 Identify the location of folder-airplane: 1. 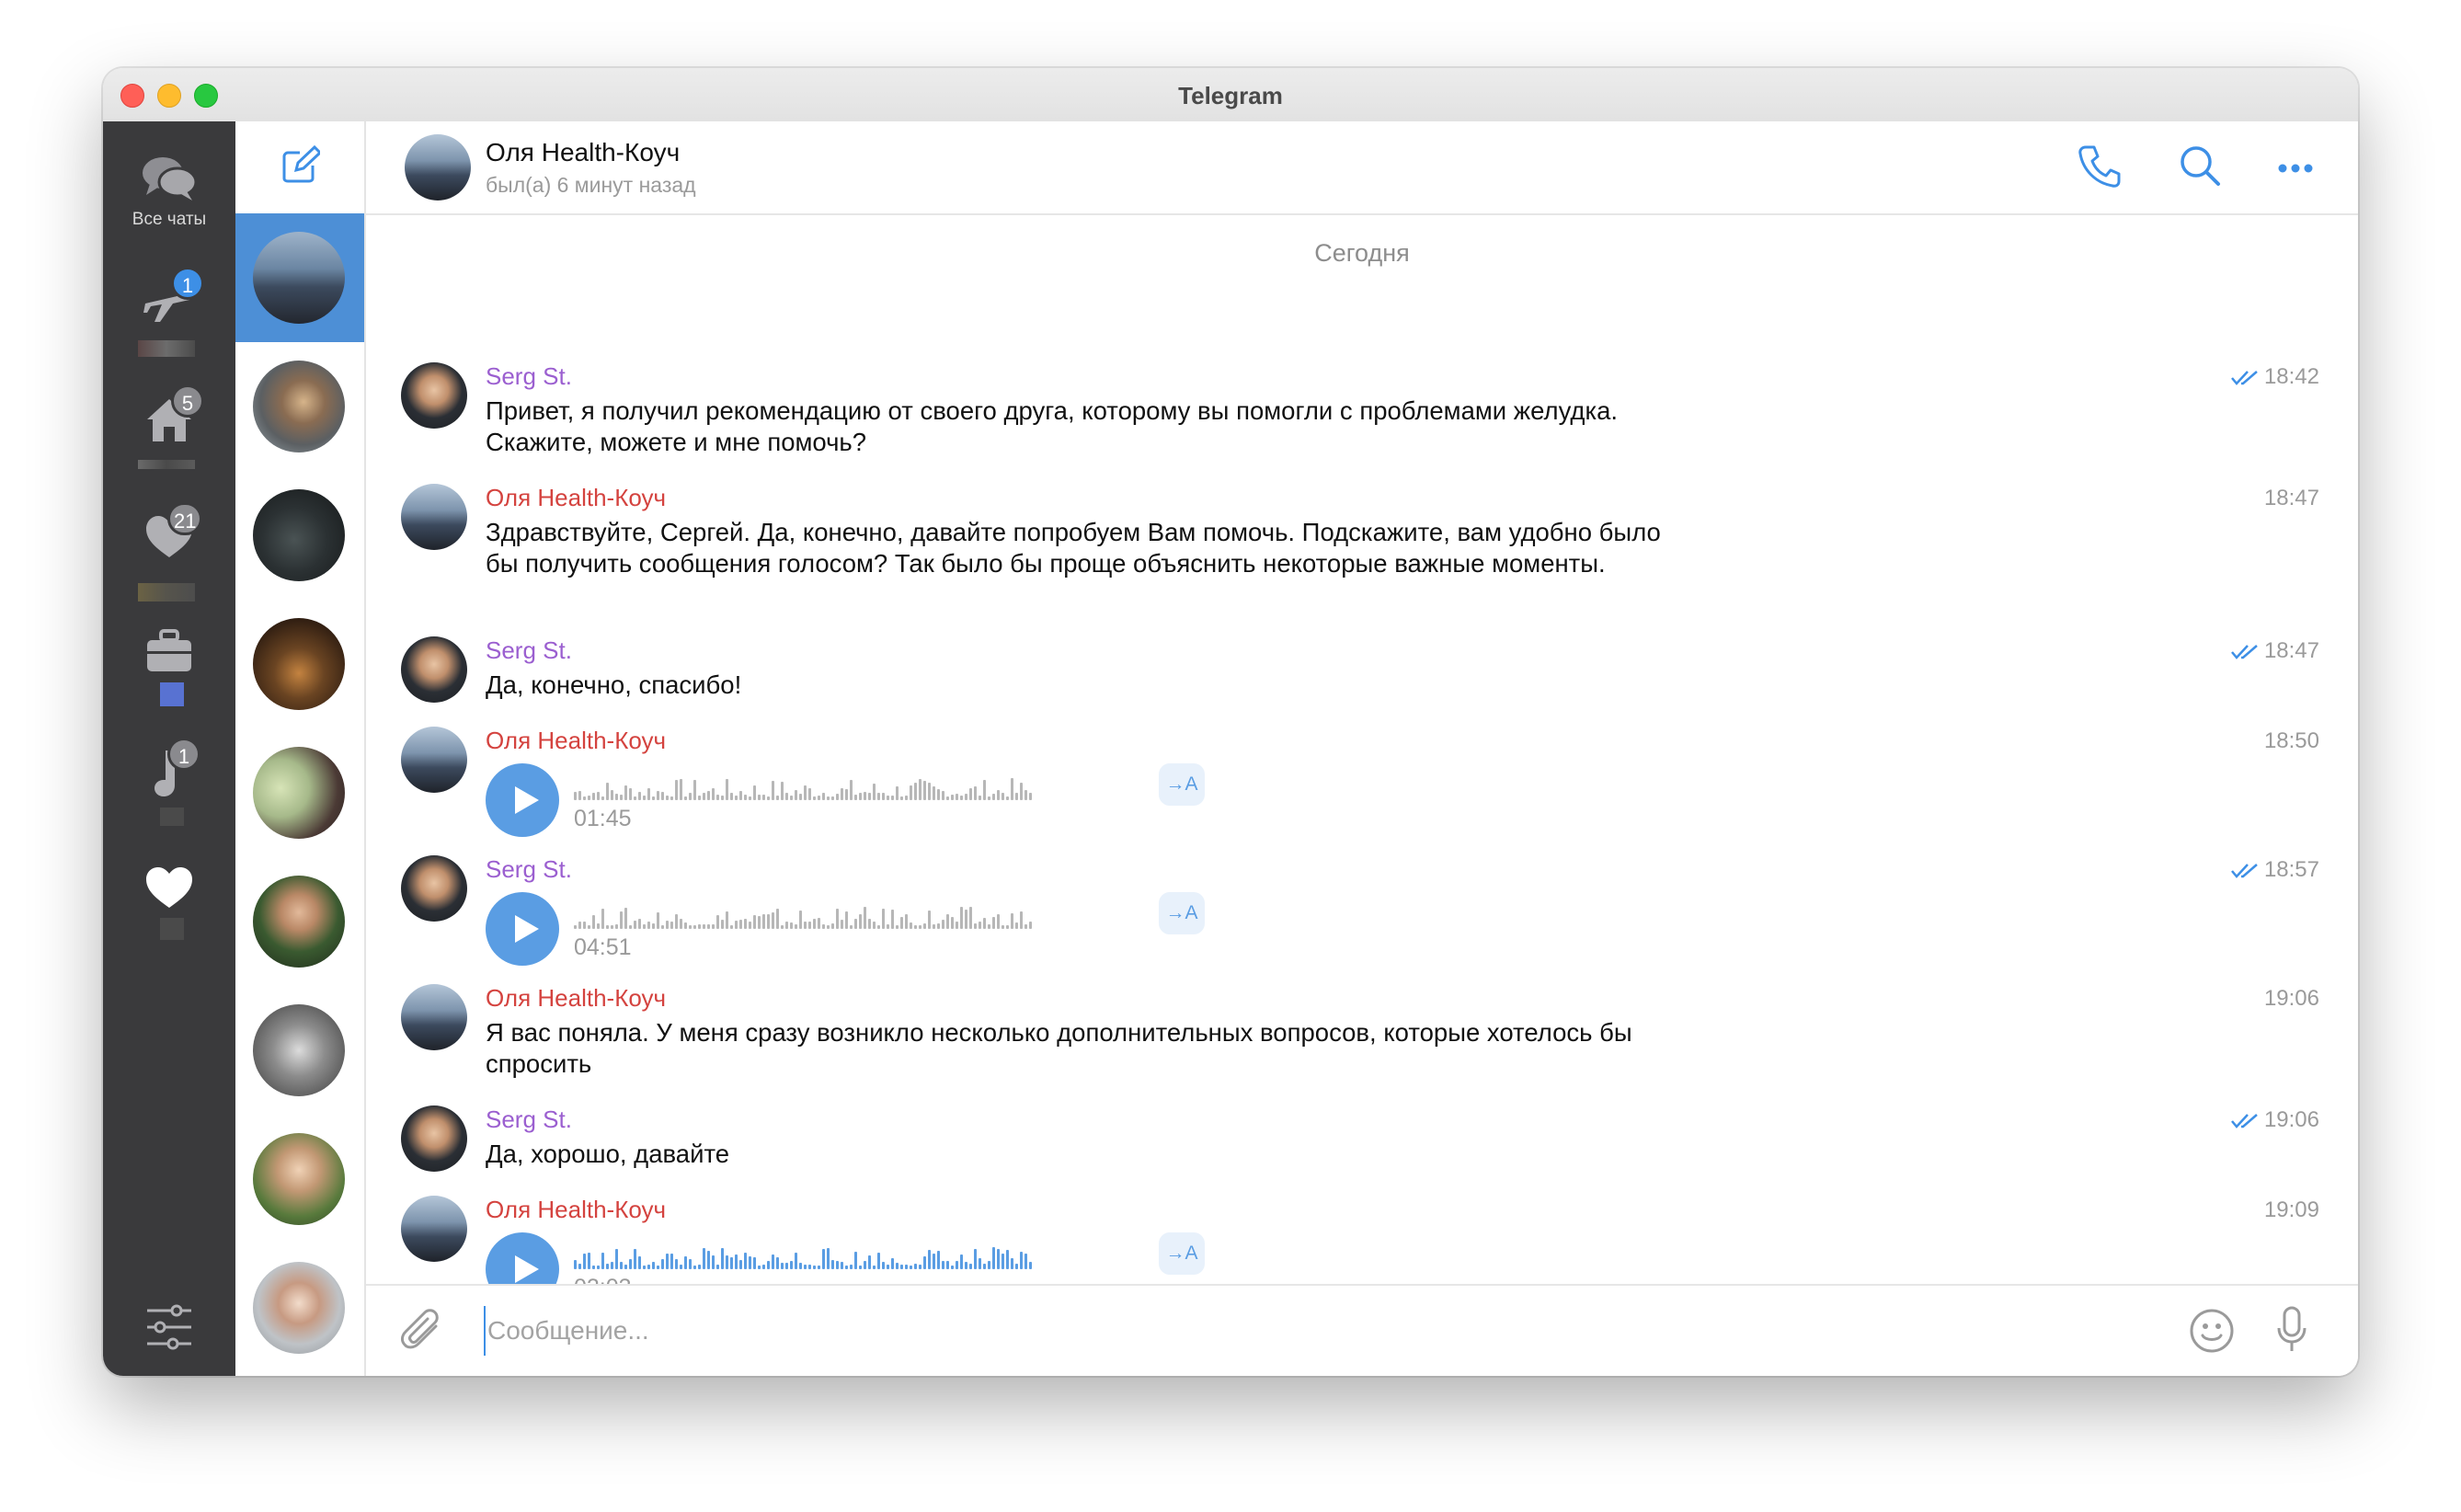
(169, 312).